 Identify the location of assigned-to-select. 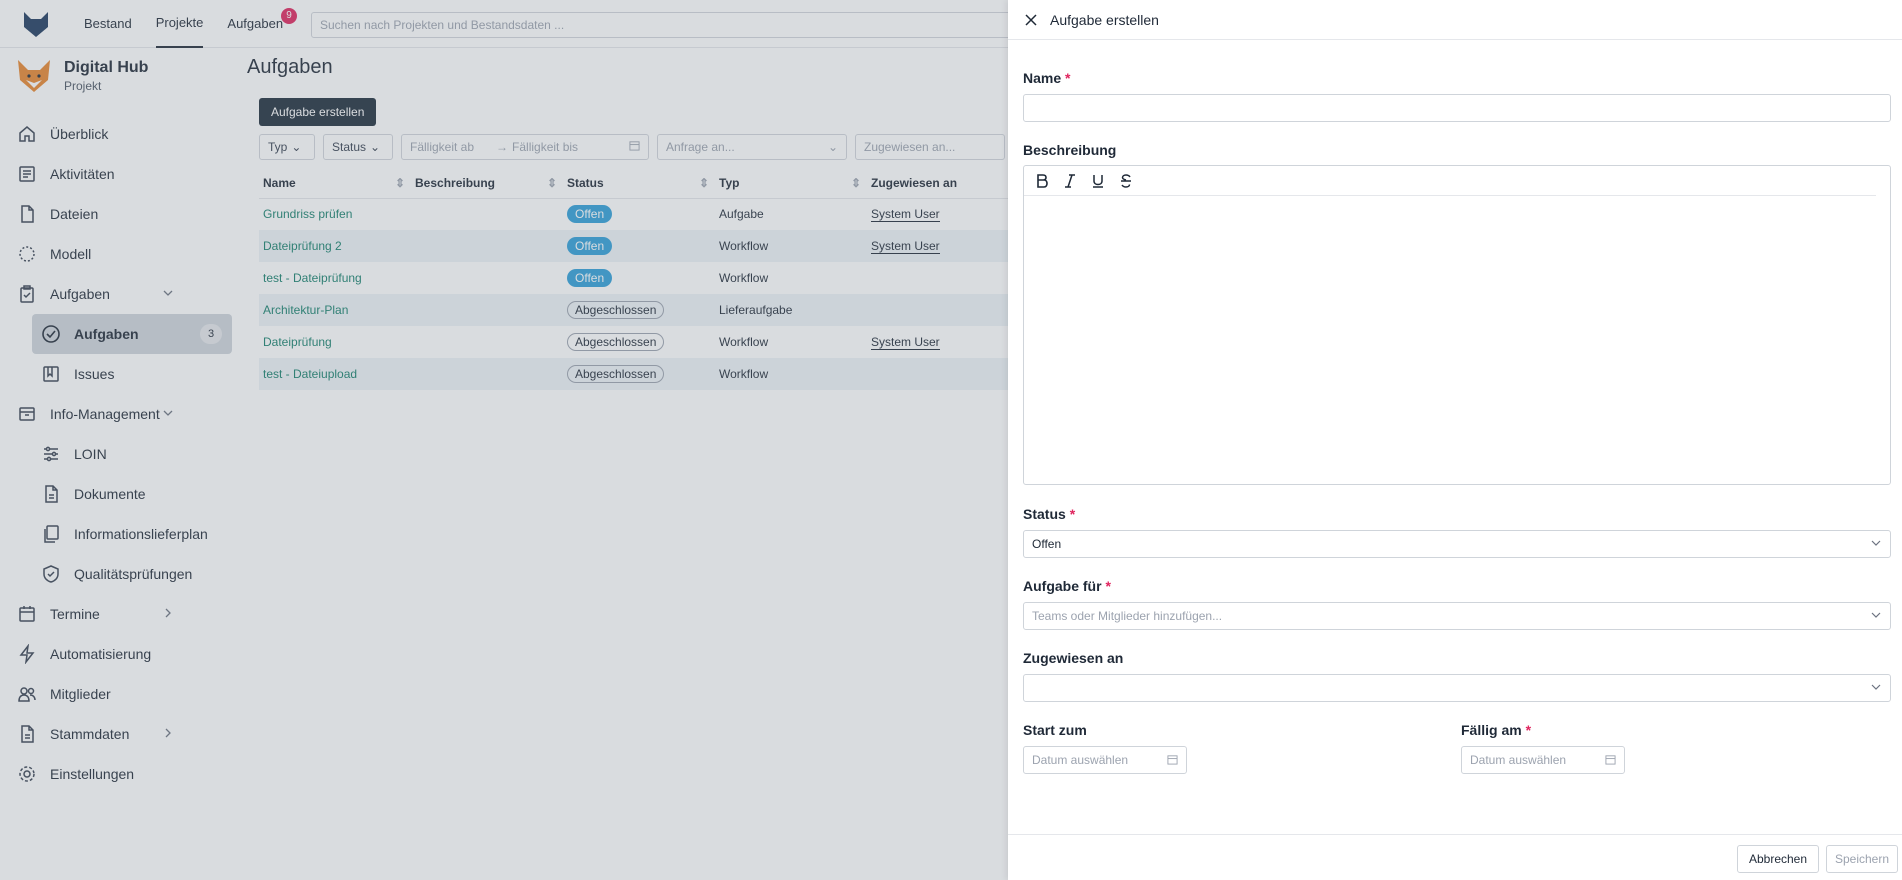
(1457, 688).